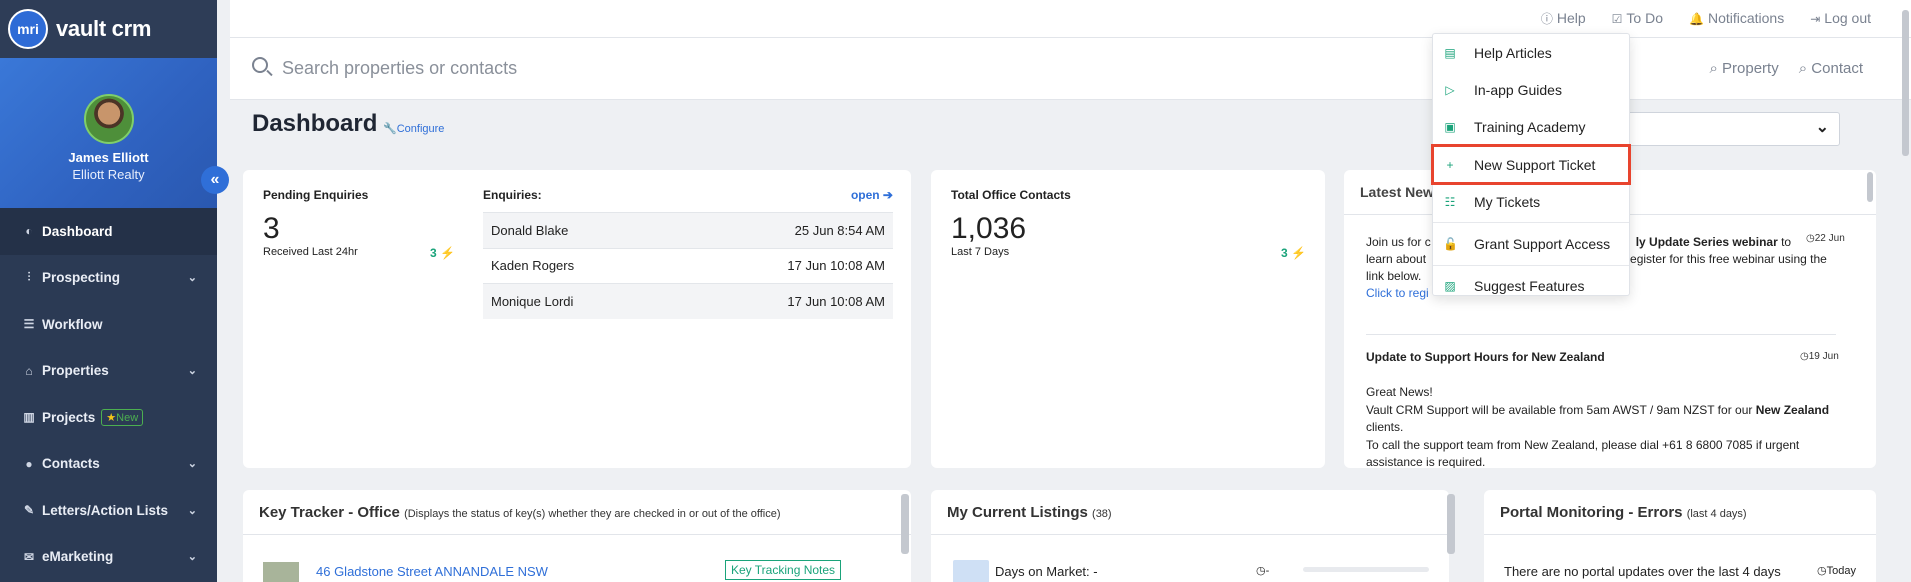 Image resolution: width=1911 pixels, height=582 pixels. I want to click on sidebar-item-label: Letters/Action Lists, so click(105, 510).